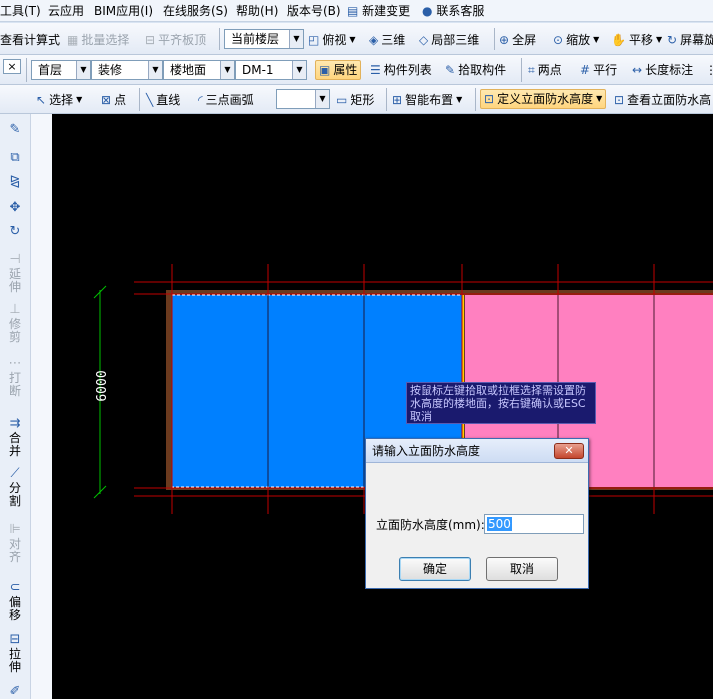 The width and height of the screenshot is (713, 699). I want to click on height-input: 500, so click(534, 524).